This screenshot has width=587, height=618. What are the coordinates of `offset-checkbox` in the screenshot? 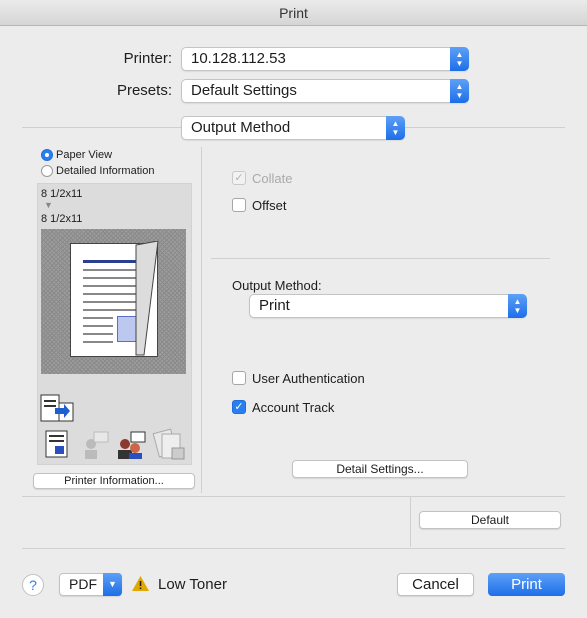 It's located at (239, 205).